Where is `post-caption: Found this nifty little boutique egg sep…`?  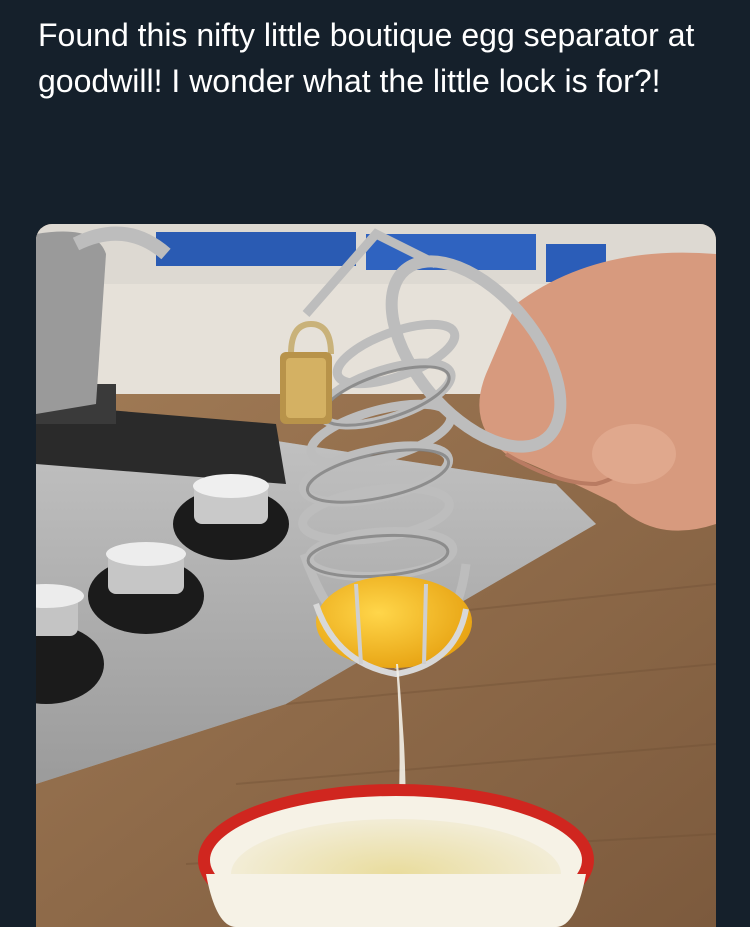 post-caption: Found this nifty little boutique egg sep… is located at coordinates (366, 58).